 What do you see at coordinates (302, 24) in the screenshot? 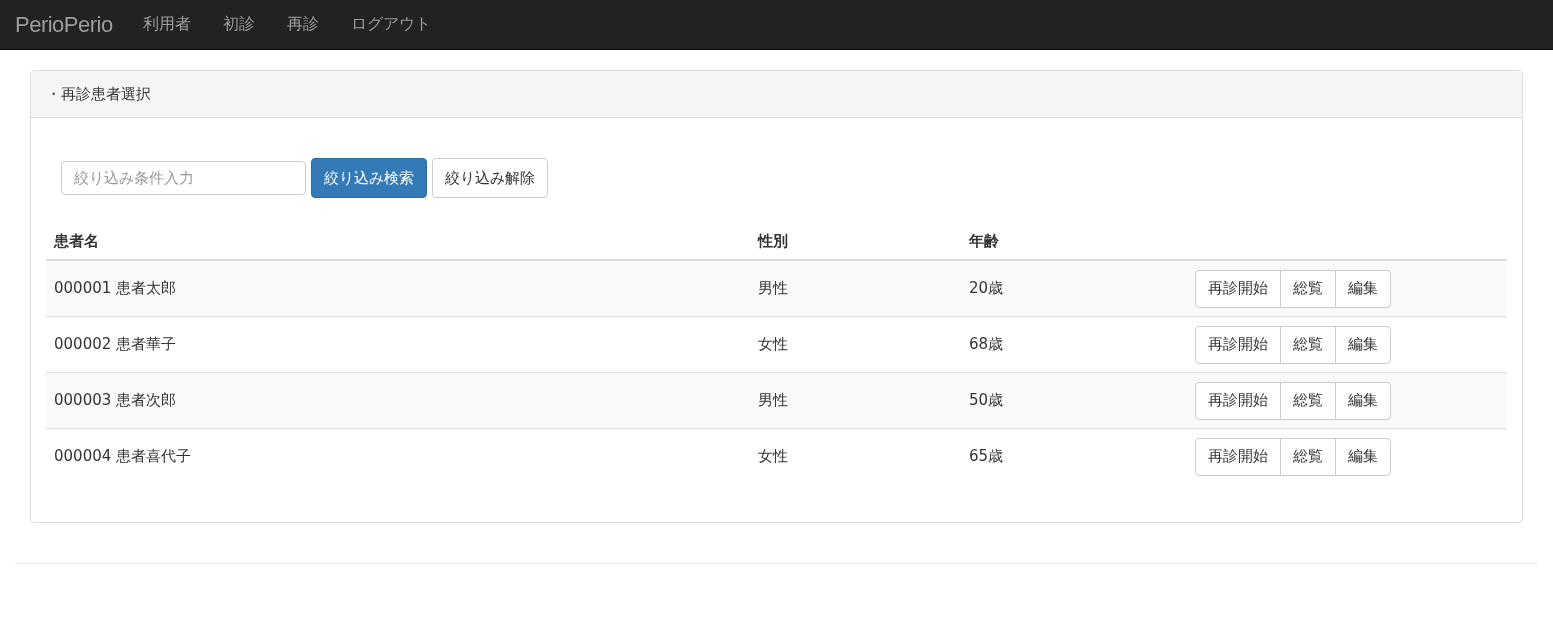
I see `nav-link: 再診` at bounding box center [302, 24].